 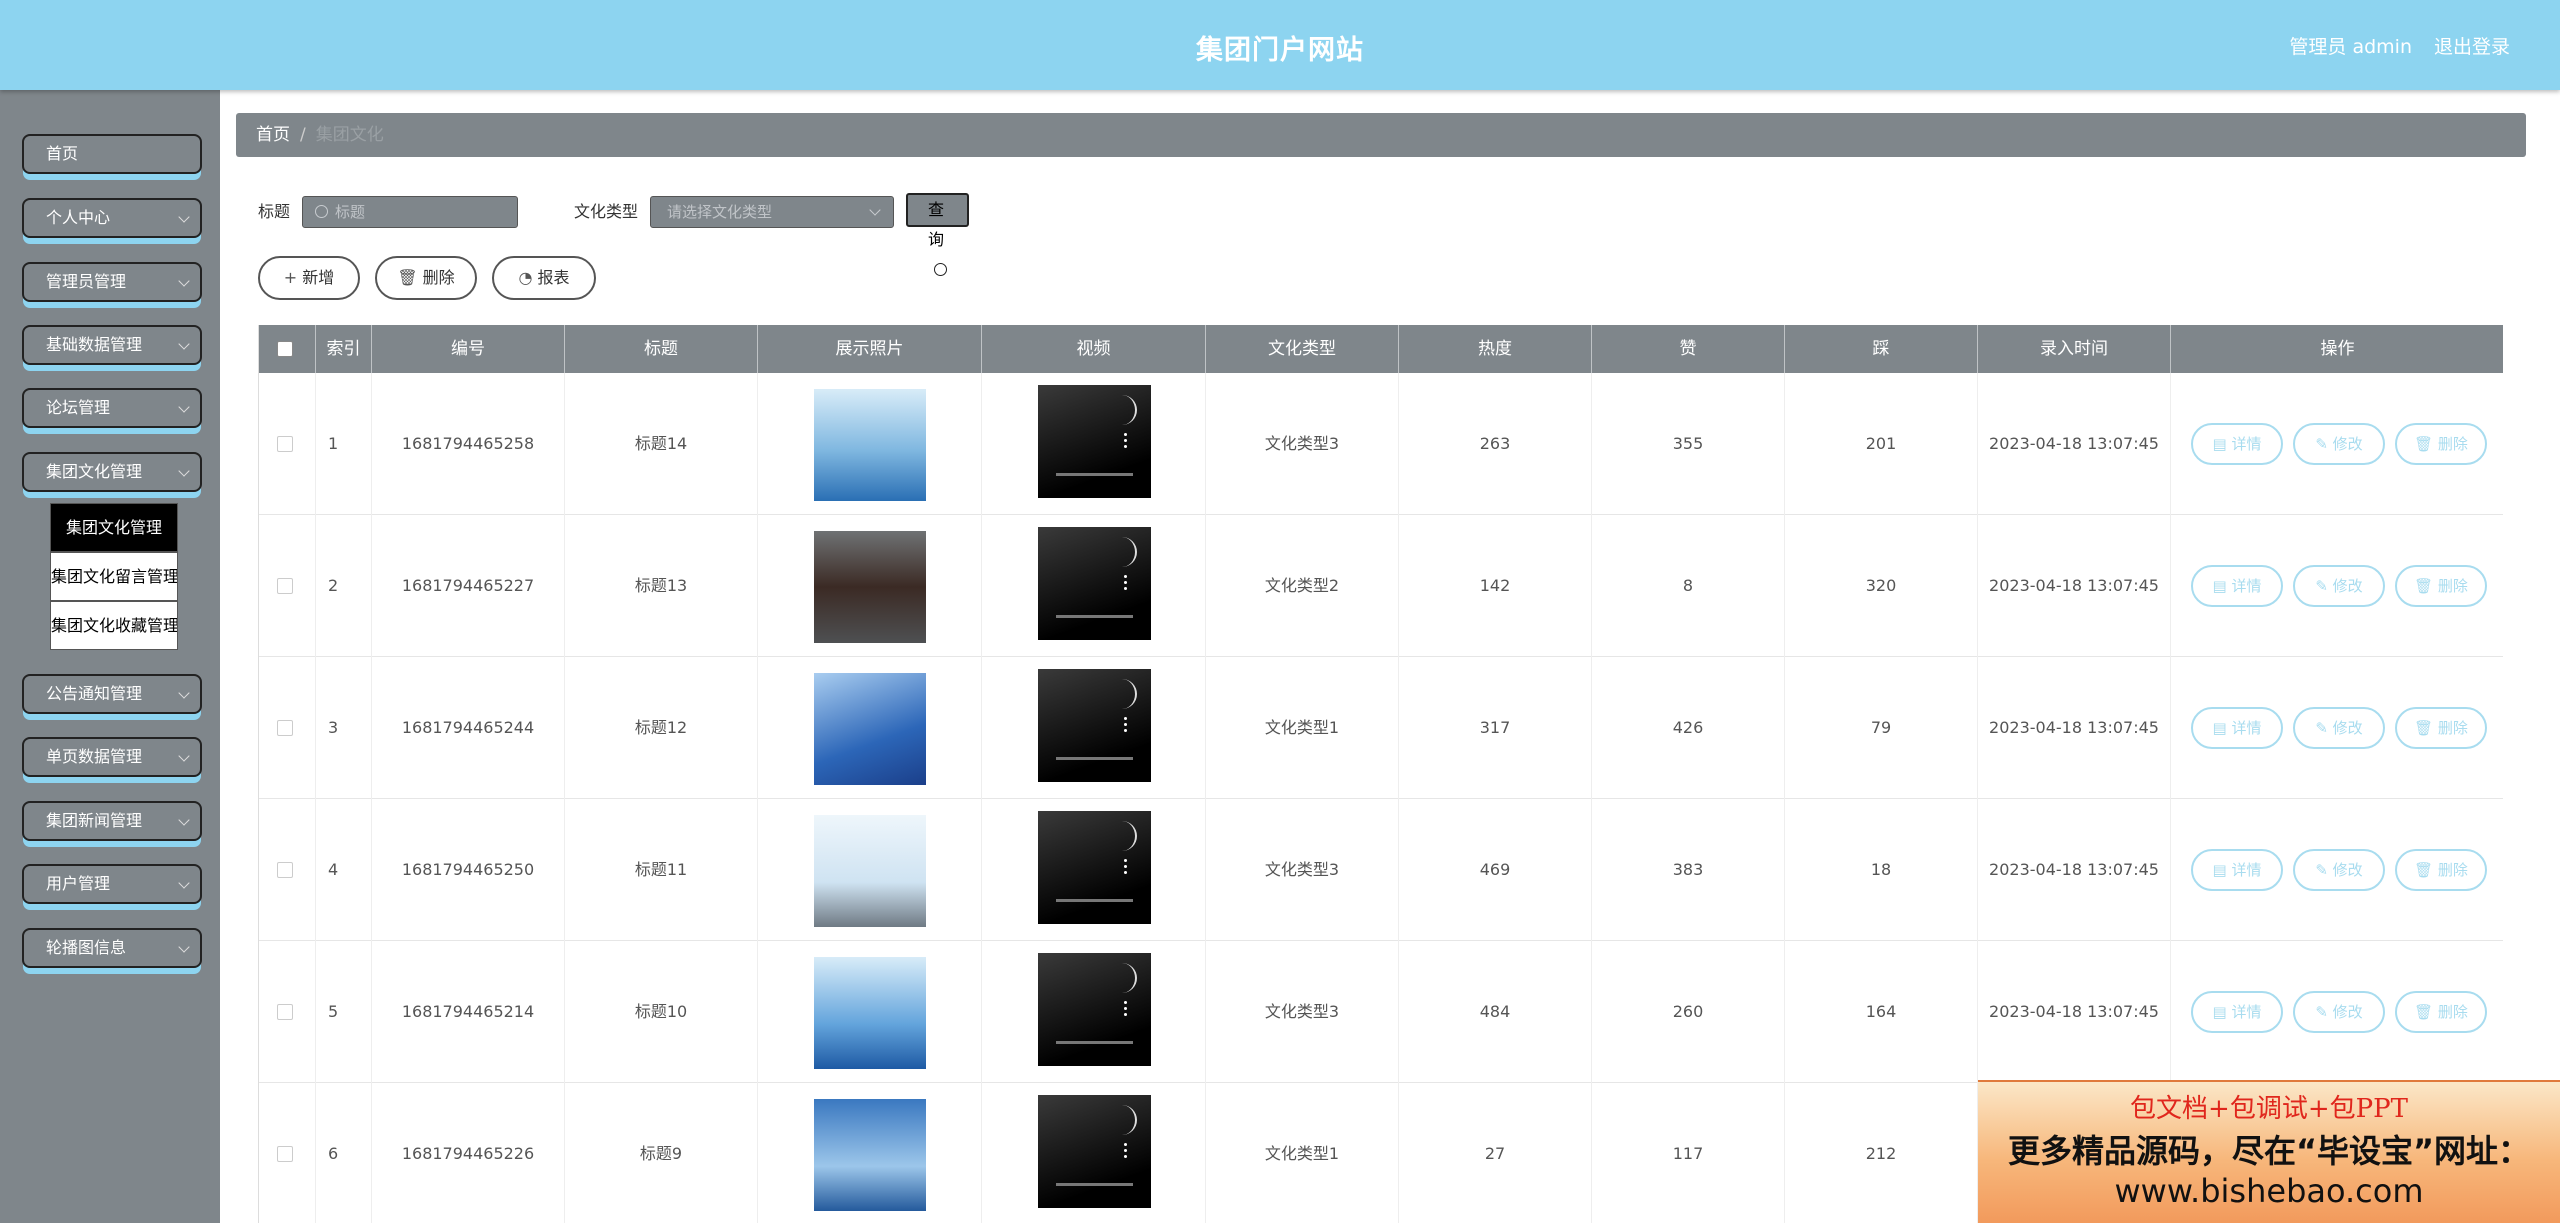 What do you see at coordinates (112, 694) in the screenshot?
I see `sidebar-item-notices: 公告通知管理` at bounding box center [112, 694].